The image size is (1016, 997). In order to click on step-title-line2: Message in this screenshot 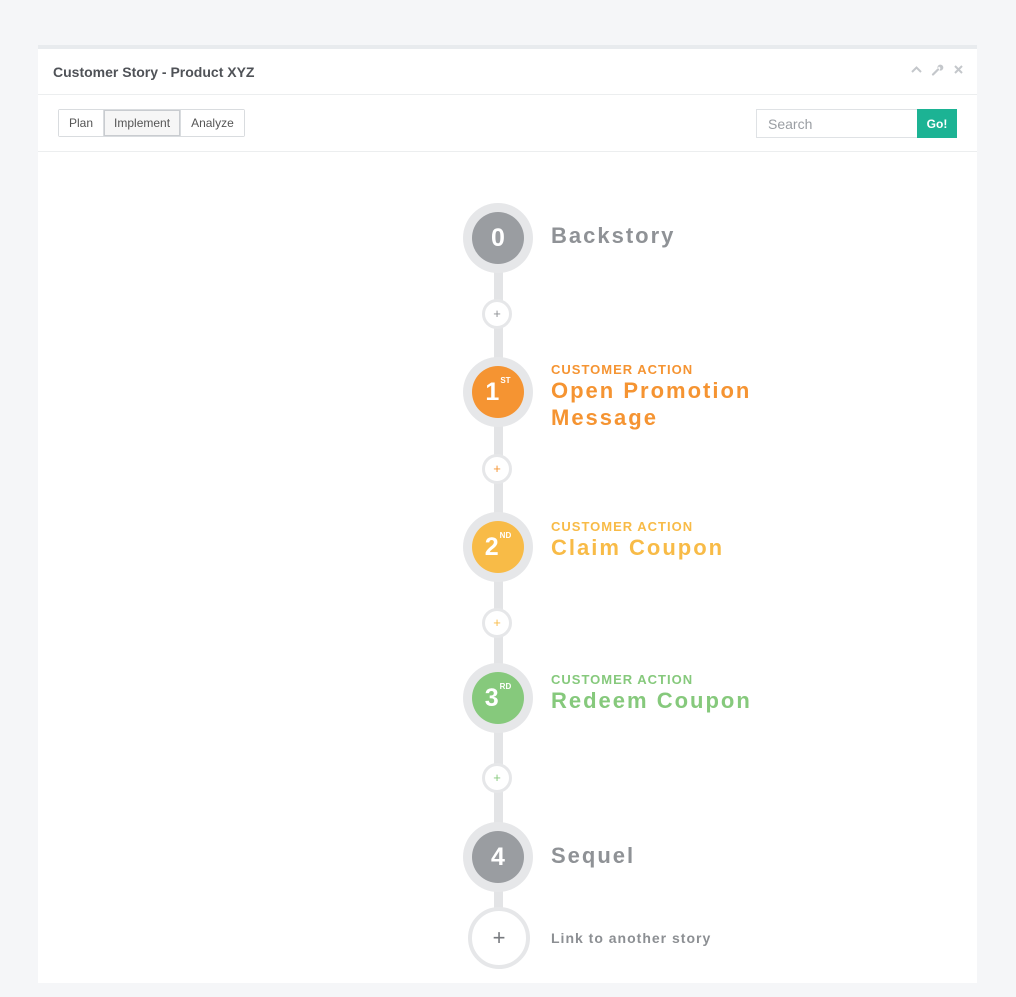, I will do `click(604, 417)`.